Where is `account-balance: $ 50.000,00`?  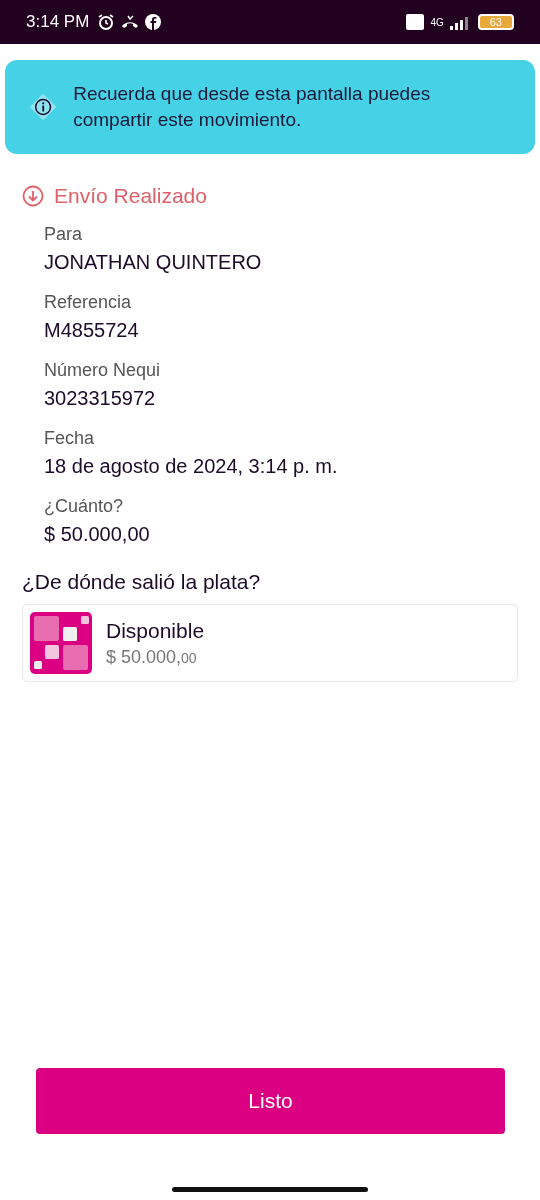 account-balance: $ 50.000,00 is located at coordinates (152, 657).